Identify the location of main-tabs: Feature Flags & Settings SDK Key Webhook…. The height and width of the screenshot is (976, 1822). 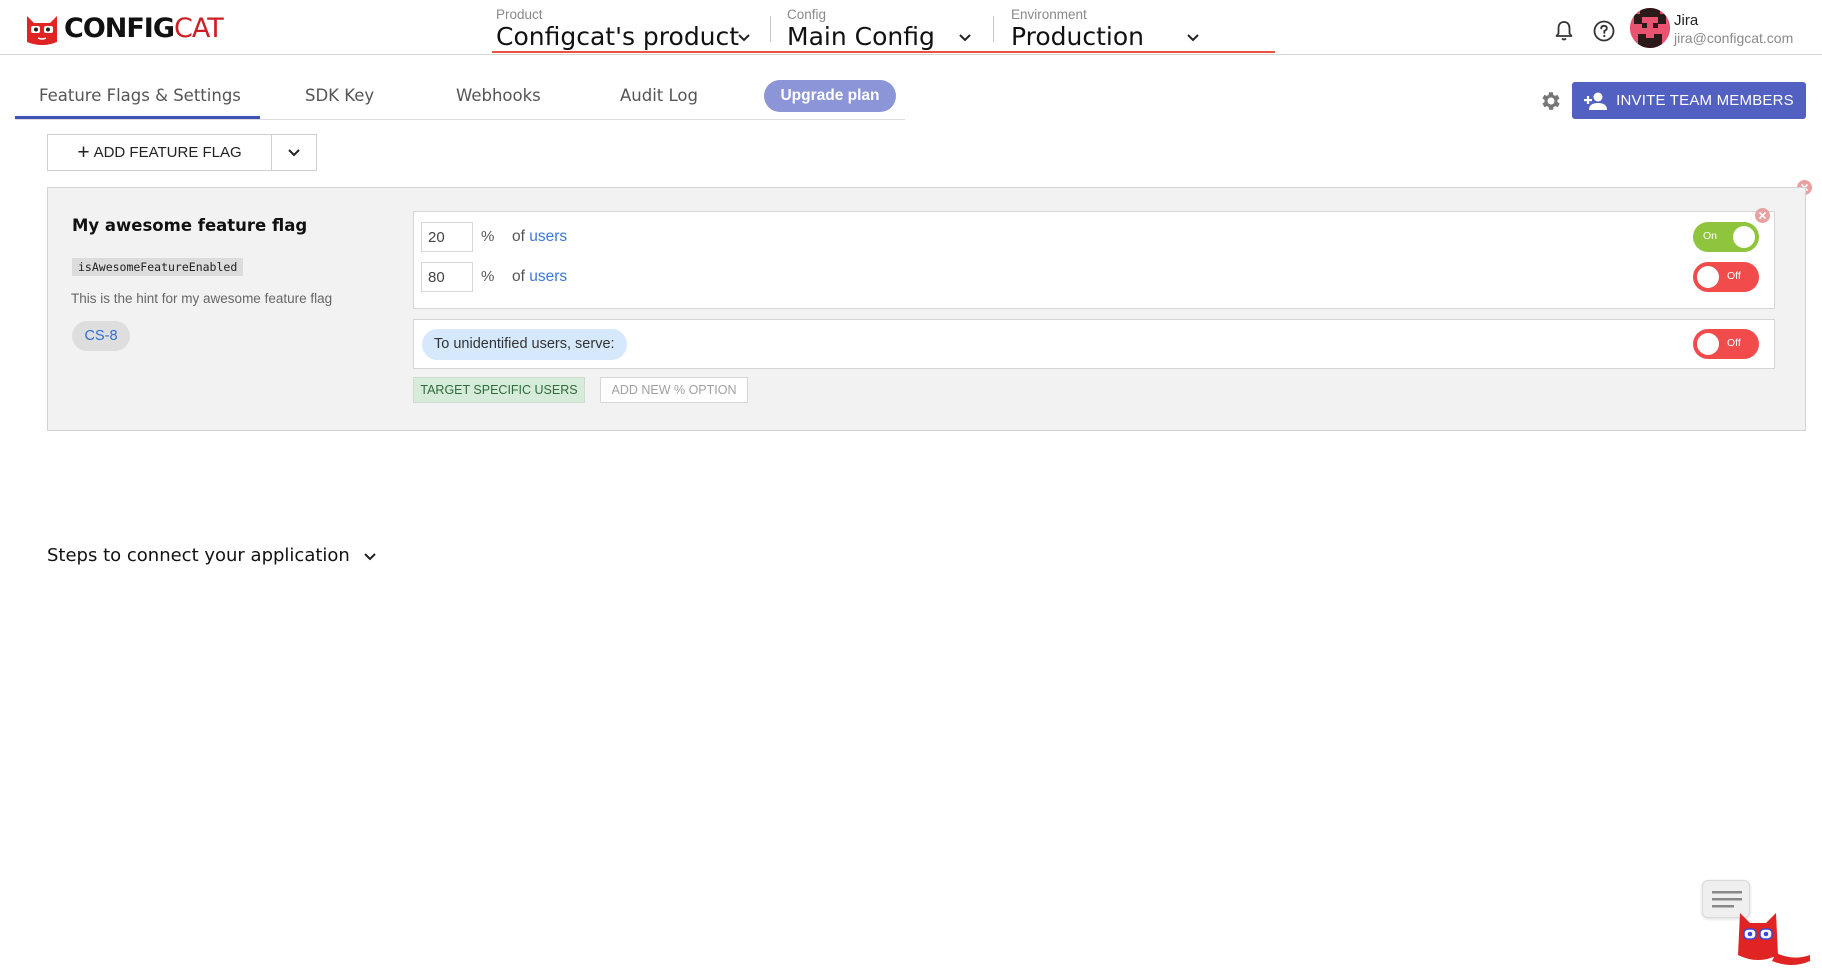
(460, 99).